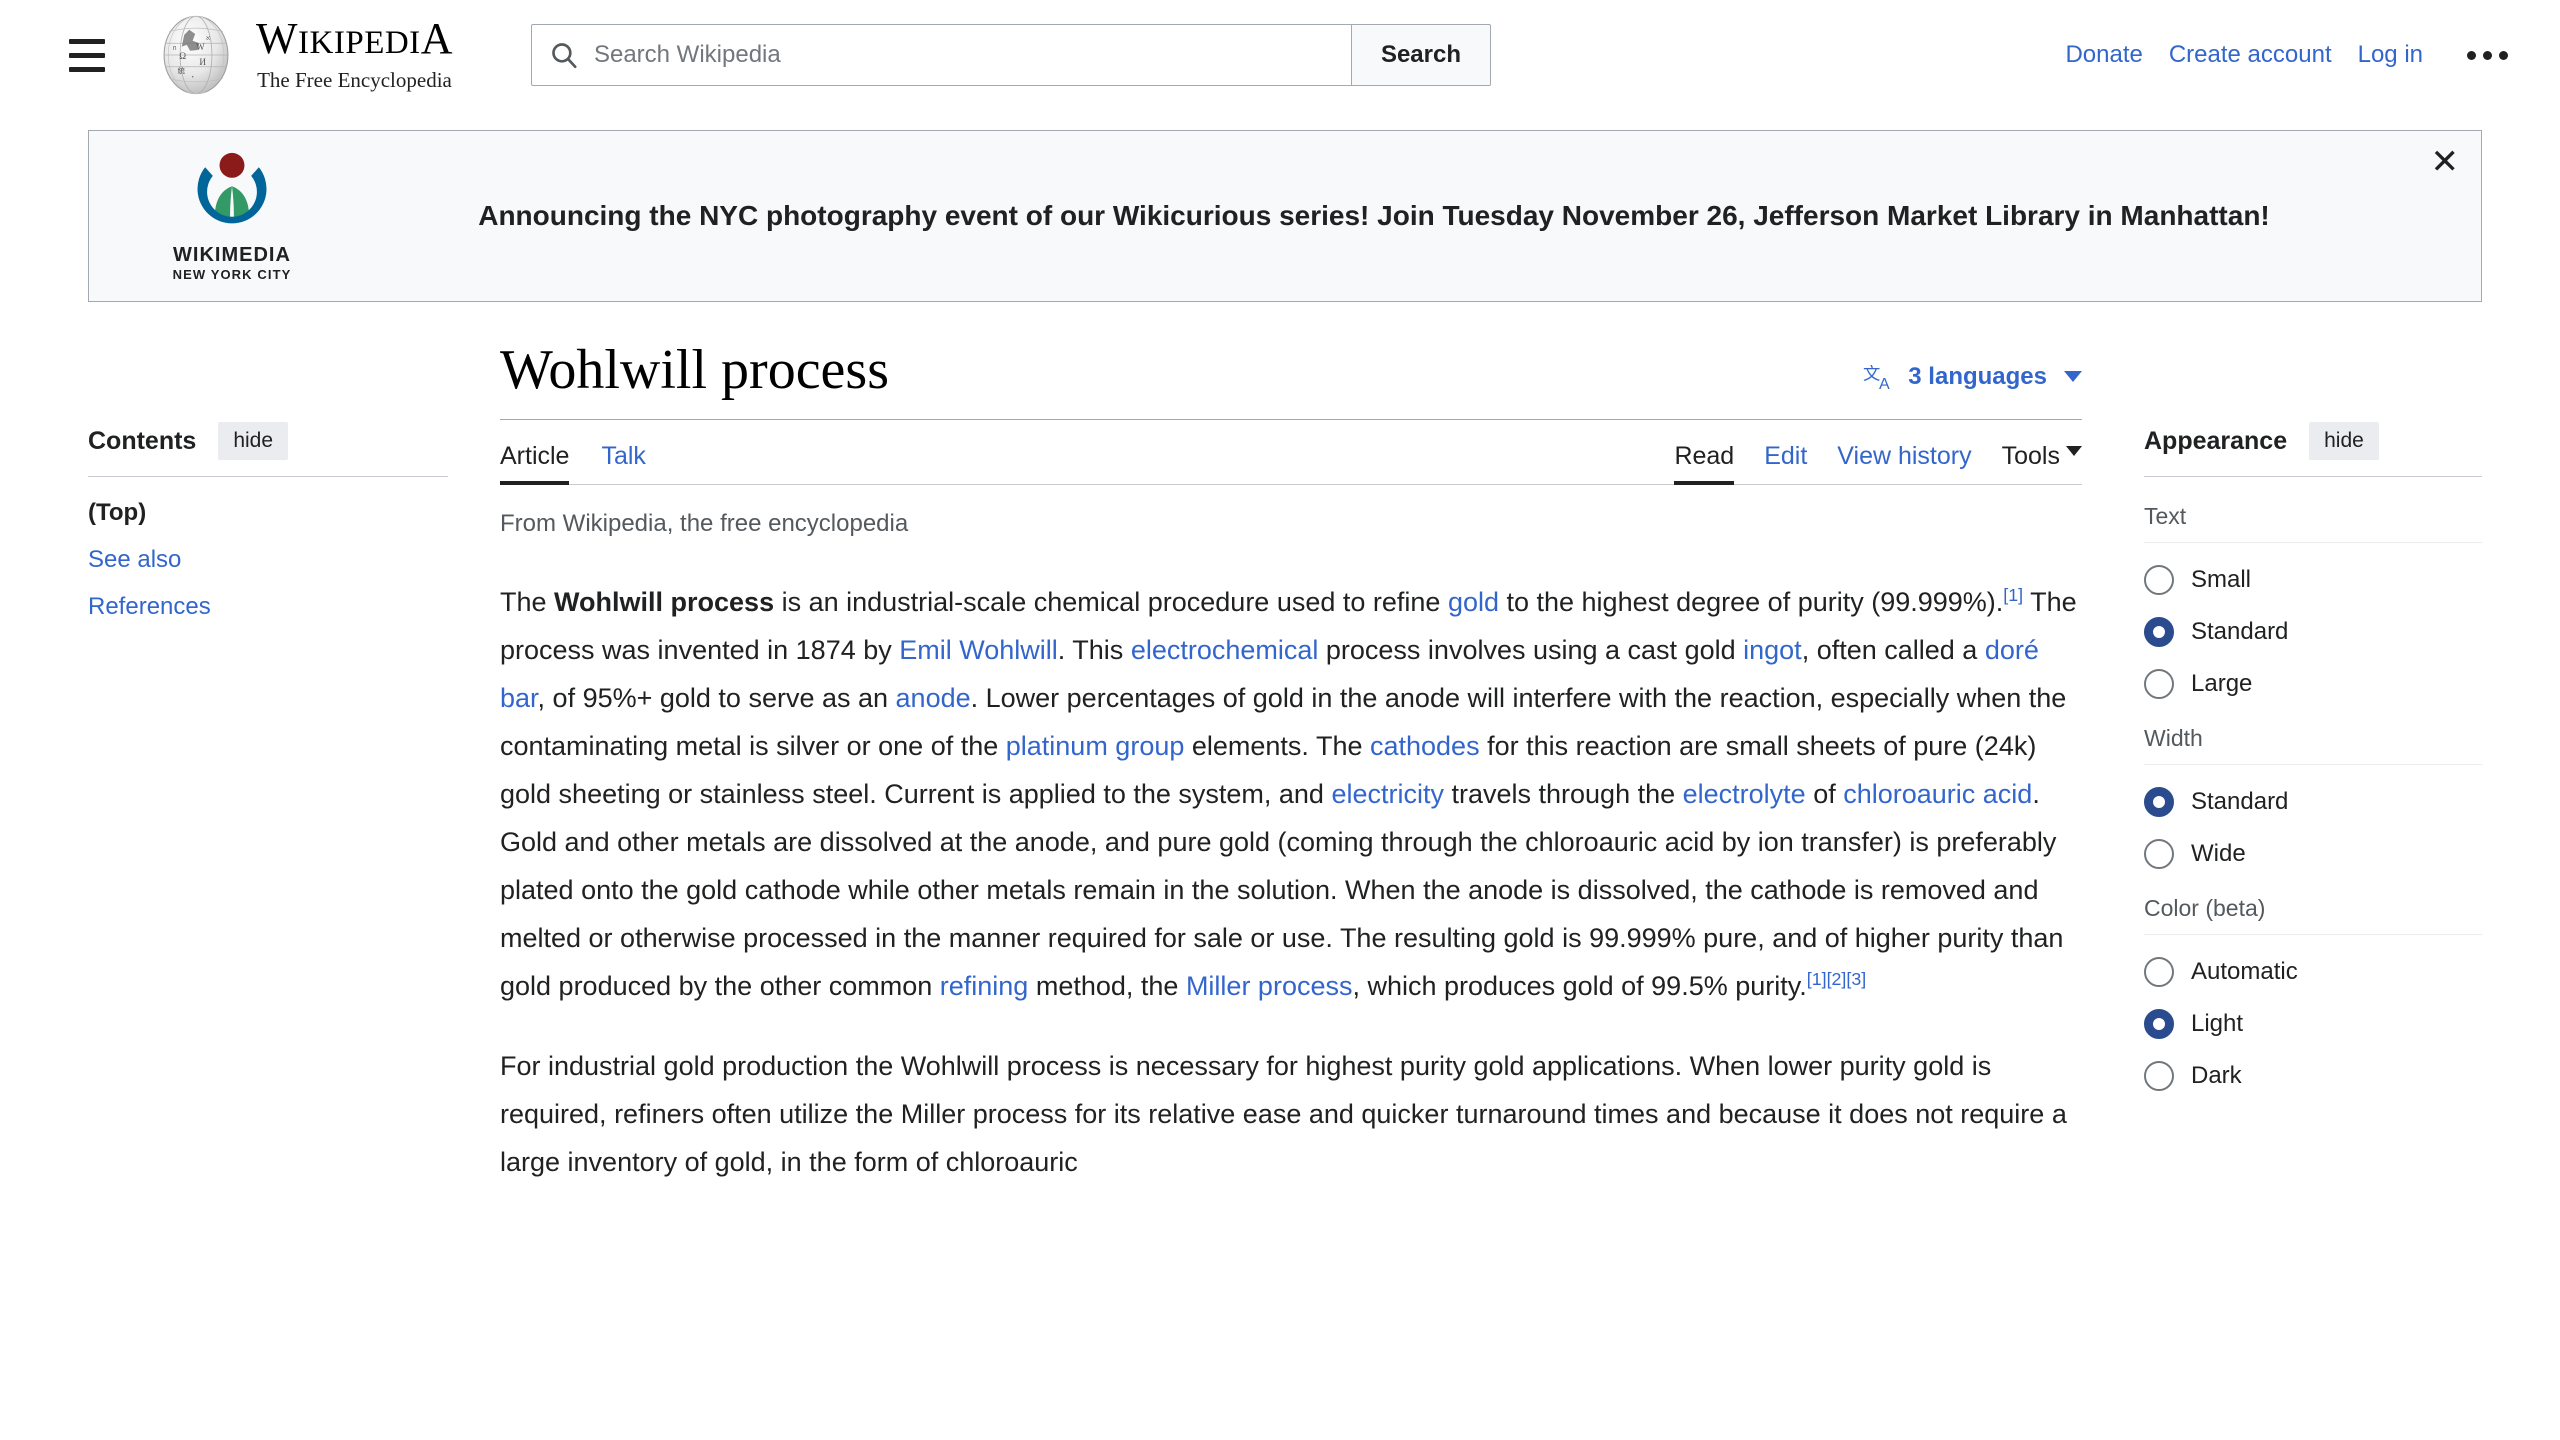 This screenshot has height=1440, width=2560. What do you see at coordinates (87, 55) in the screenshot?
I see `hamburger-icon` at bounding box center [87, 55].